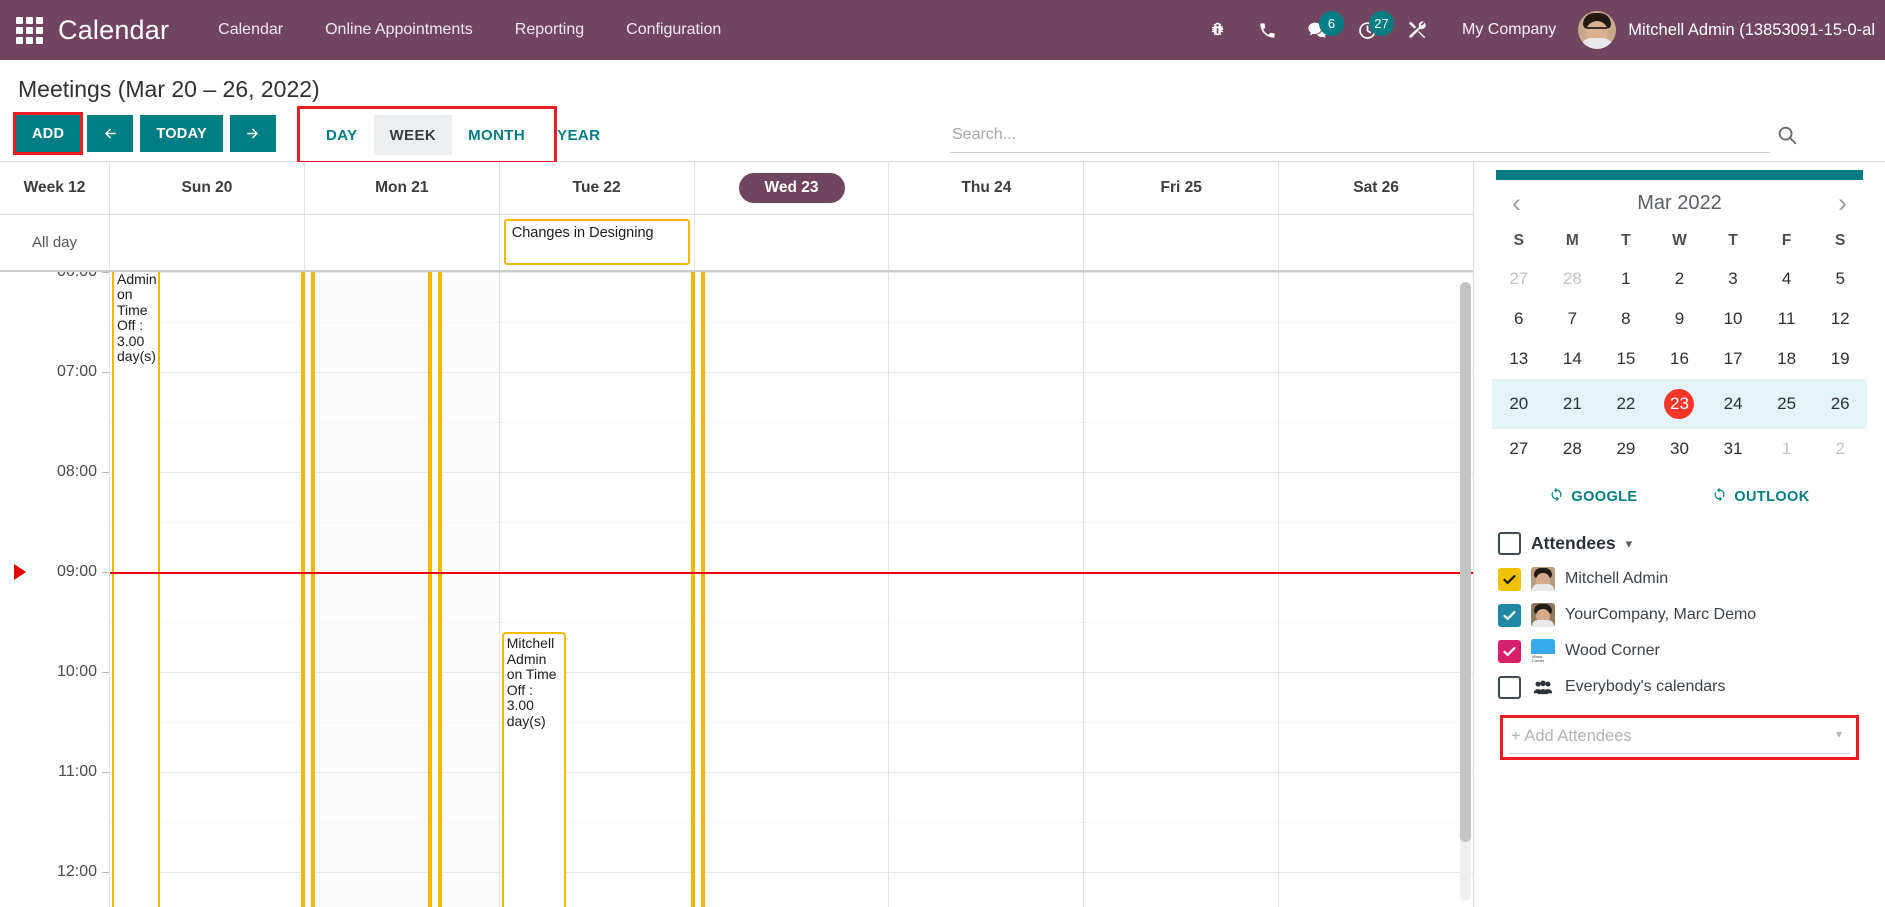  What do you see at coordinates (1217, 30) in the screenshot?
I see `bug-icon` at bounding box center [1217, 30].